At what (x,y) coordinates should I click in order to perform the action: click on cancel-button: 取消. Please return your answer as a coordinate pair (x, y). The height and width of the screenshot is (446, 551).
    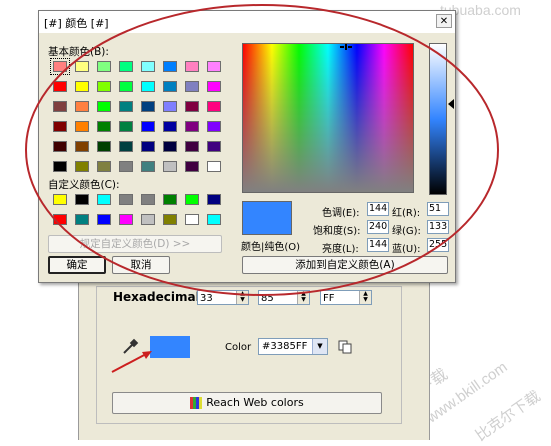
    Looking at the image, I should click on (141, 265).